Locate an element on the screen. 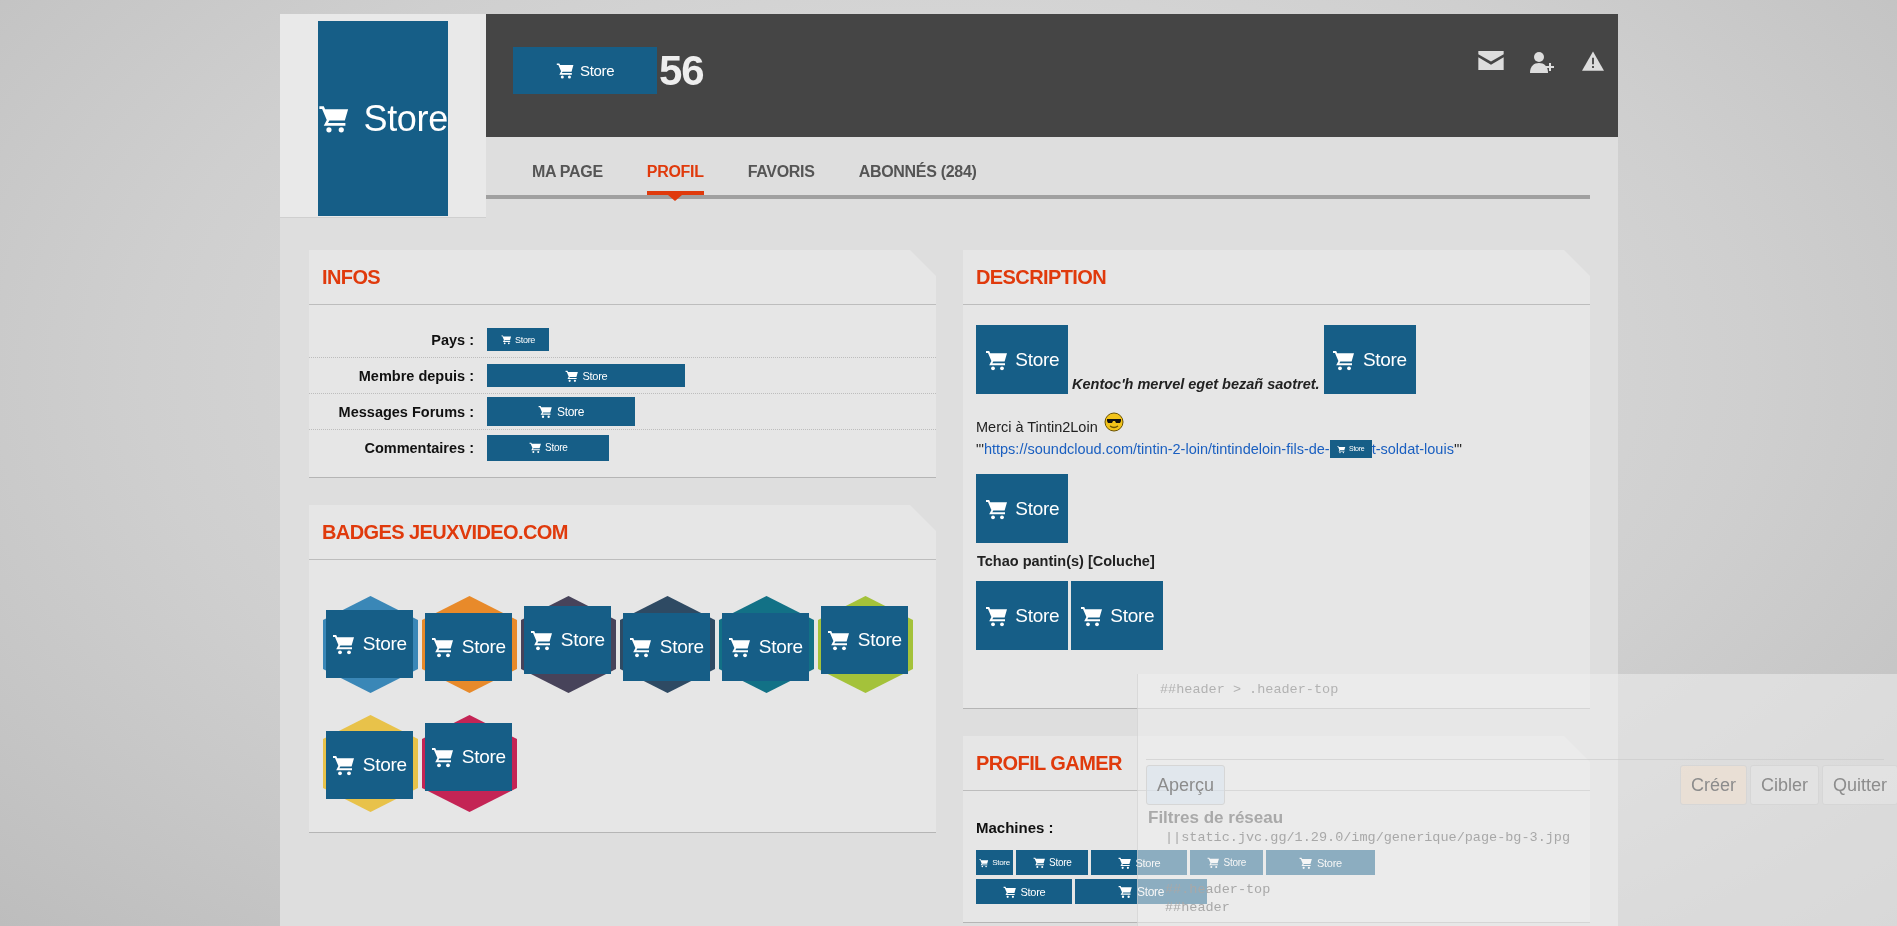 This screenshot has width=1897, height=926. sunglasses-smiley-icon is located at coordinates (1113, 422).